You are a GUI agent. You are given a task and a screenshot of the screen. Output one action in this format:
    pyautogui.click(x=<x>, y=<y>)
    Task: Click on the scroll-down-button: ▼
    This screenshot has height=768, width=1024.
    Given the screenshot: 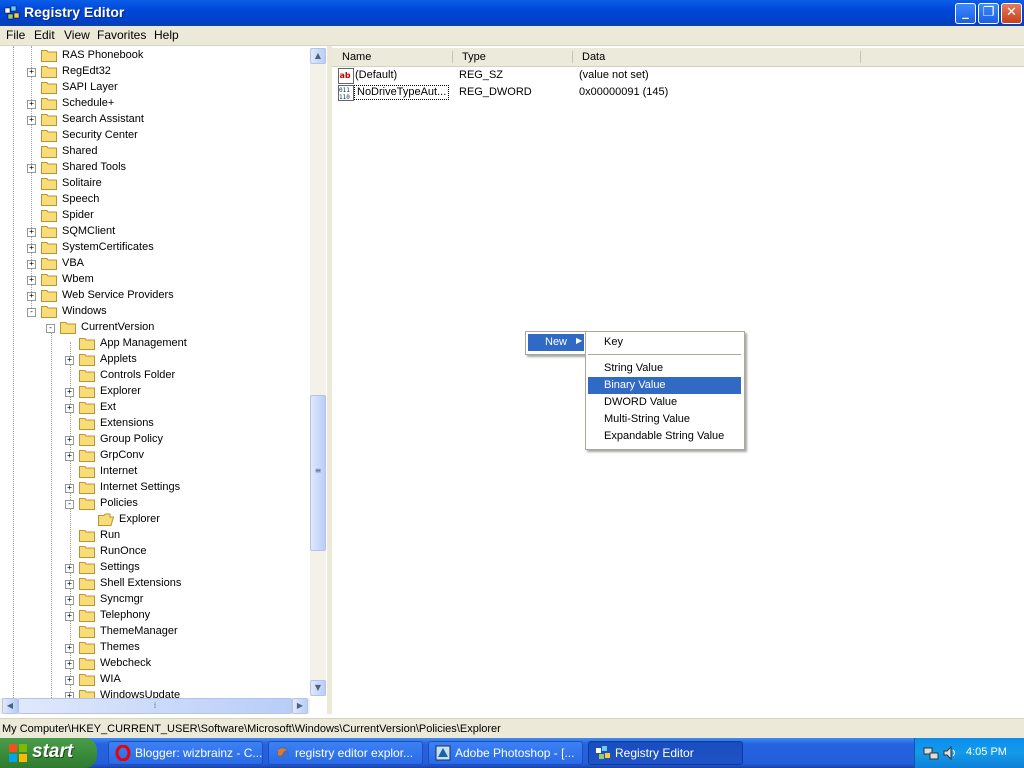 What is the action you would take?
    pyautogui.click(x=318, y=688)
    